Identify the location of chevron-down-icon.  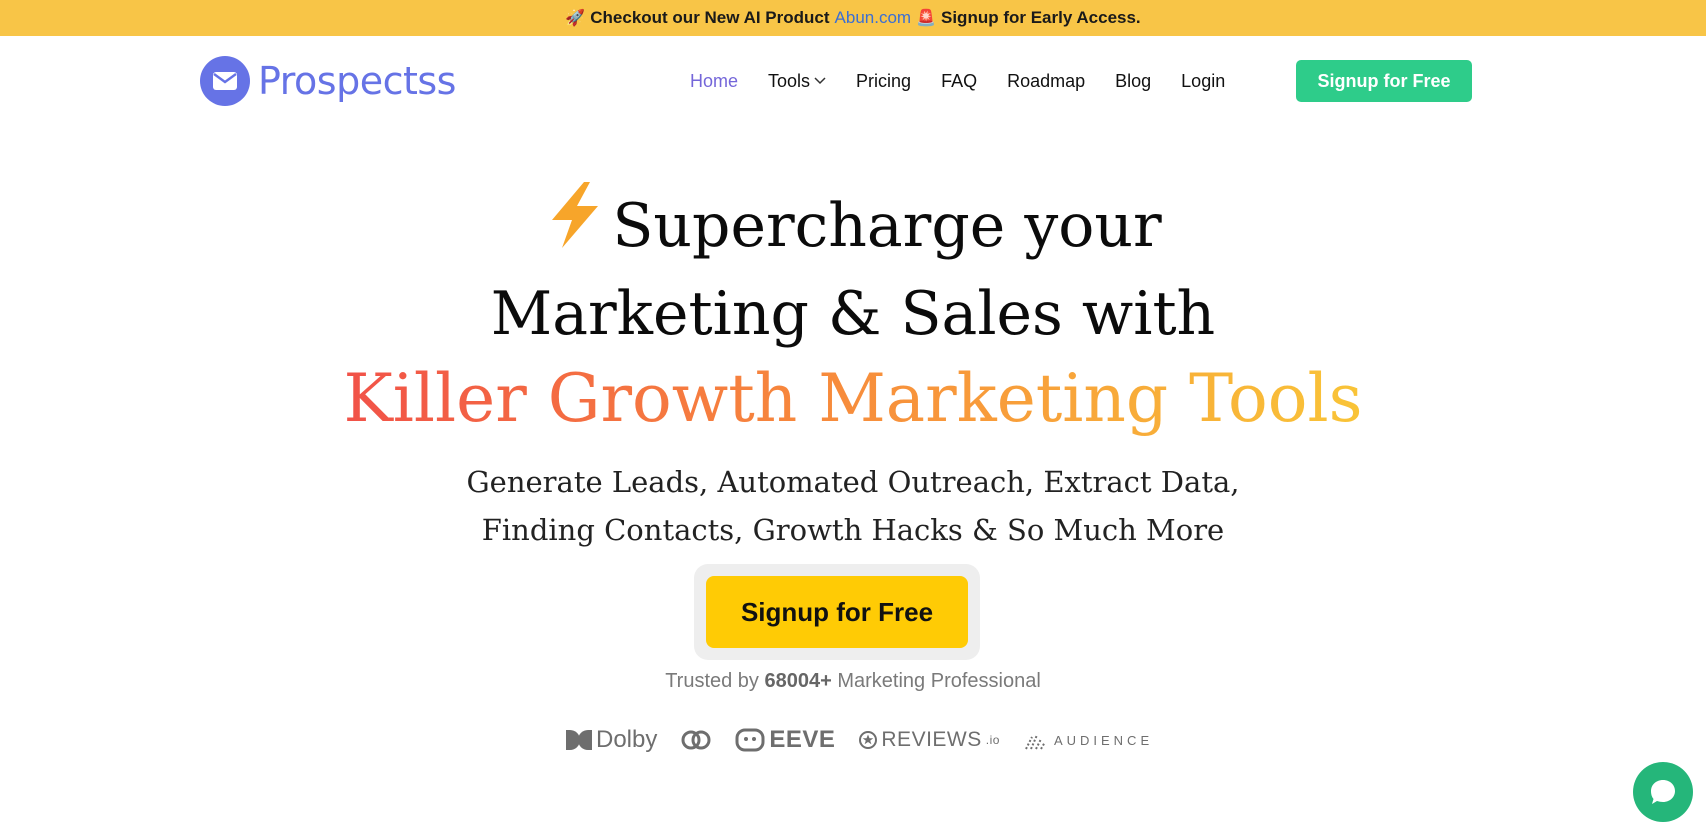
(820, 82).